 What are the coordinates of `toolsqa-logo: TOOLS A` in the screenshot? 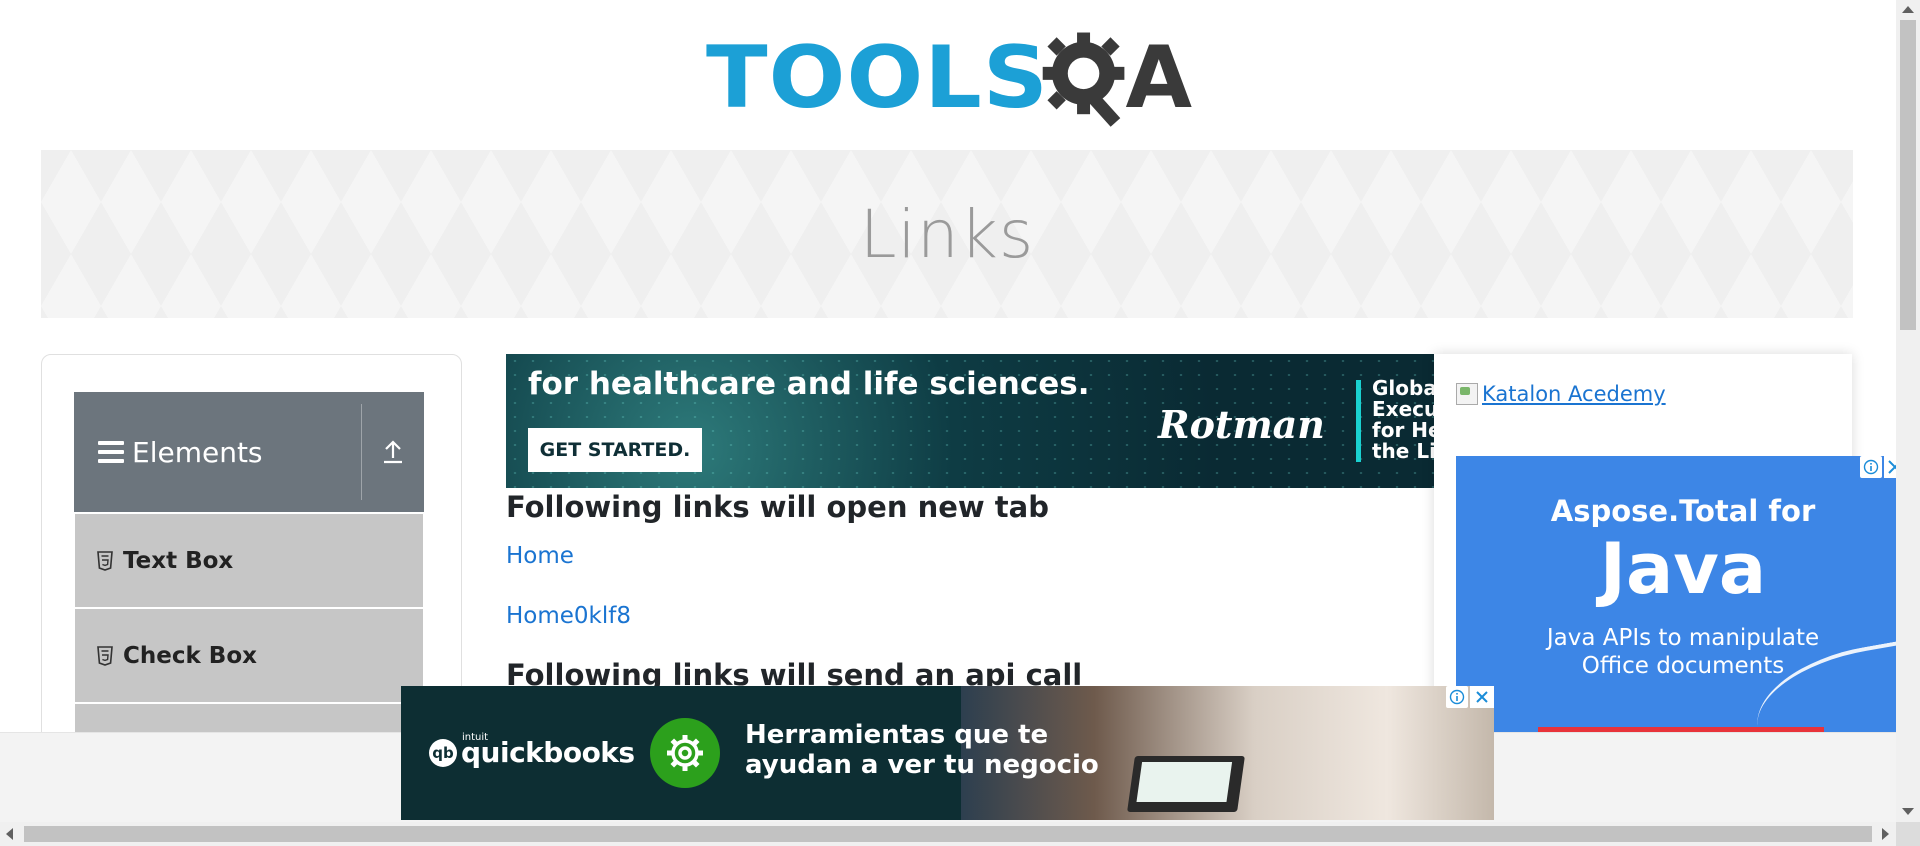 It's located at (949, 78).